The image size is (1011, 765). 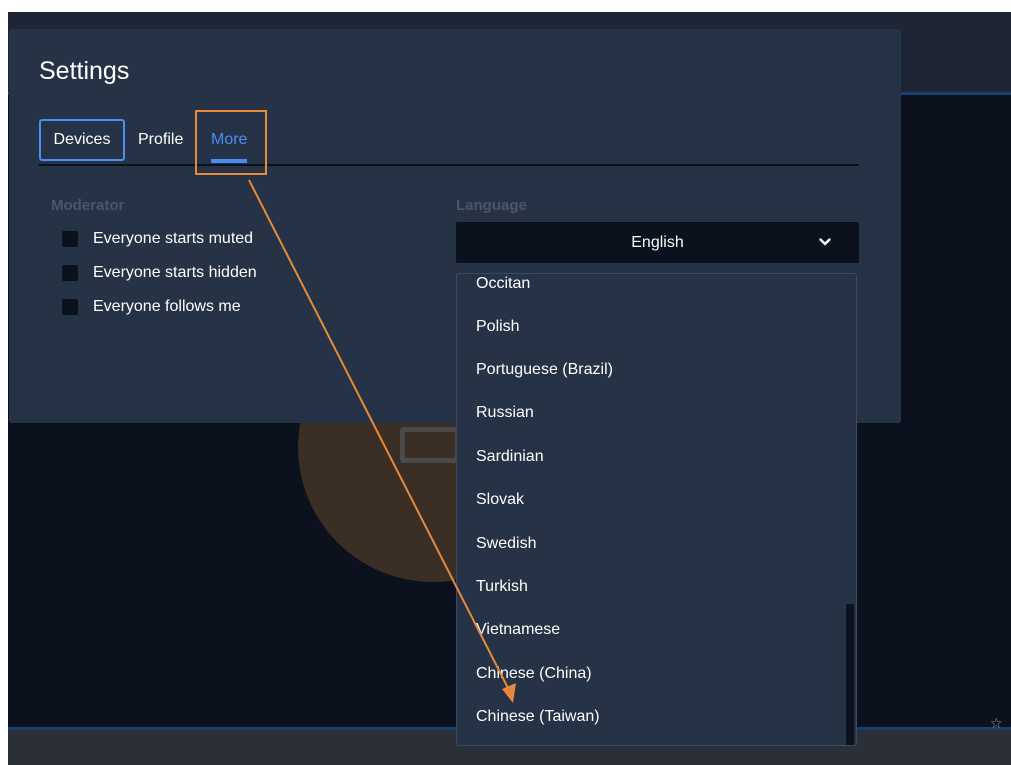 I want to click on dropdown-scrollbar-thumb, so click(x=850, y=674).